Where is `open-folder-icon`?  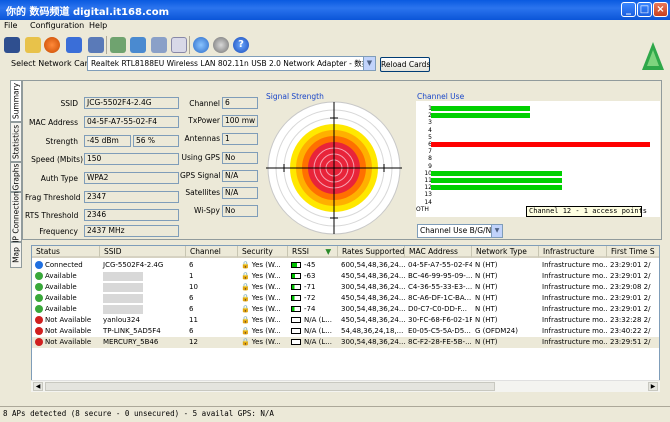 open-folder-icon is located at coordinates (33, 45).